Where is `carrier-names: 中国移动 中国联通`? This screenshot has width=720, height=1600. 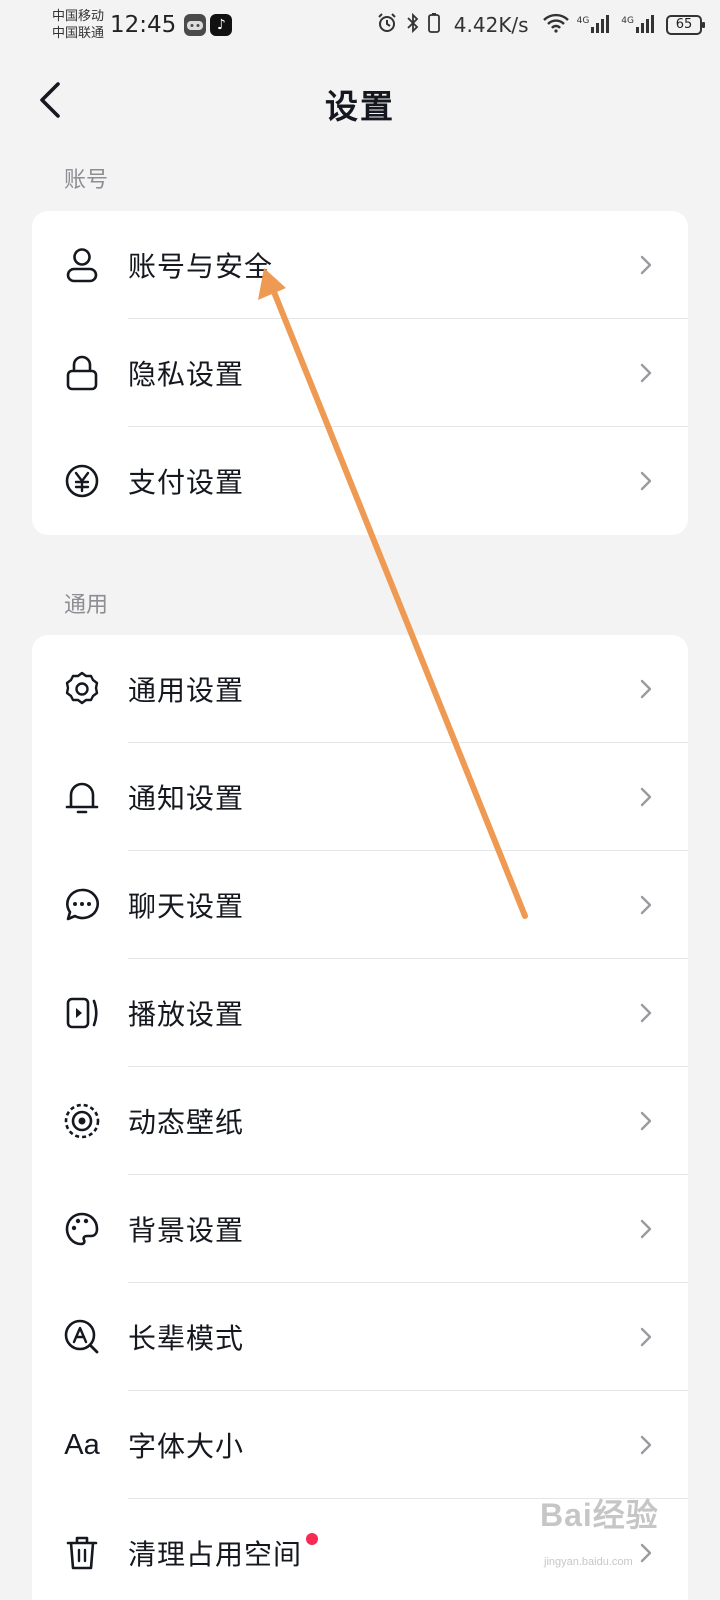 carrier-names: 中国移动 中国联通 is located at coordinates (78, 25).